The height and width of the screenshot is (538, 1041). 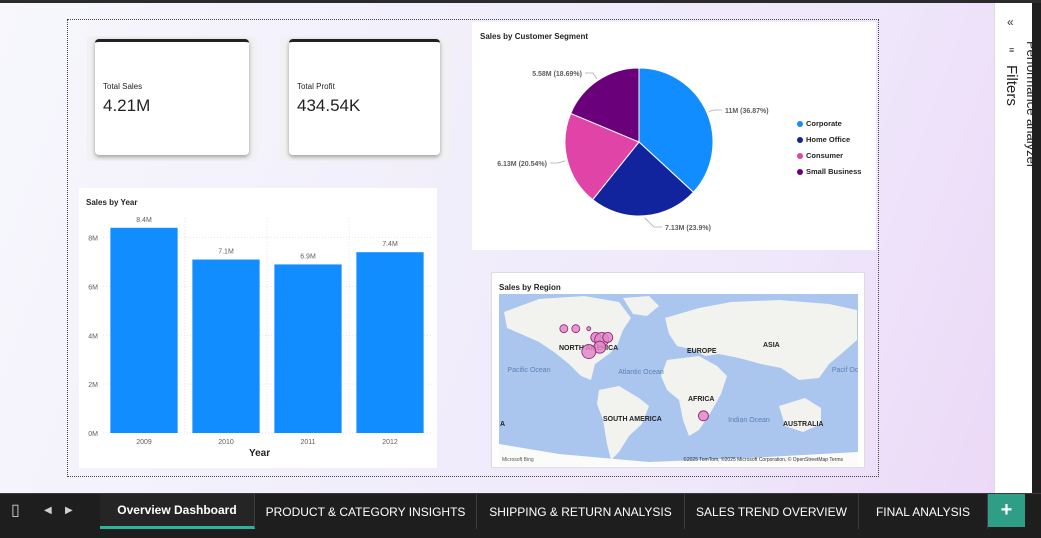 What do you see at coordinates (123, 86) in the screenshot?
I see `kpi-label: Total Sales` at bounding box center [123, 86].